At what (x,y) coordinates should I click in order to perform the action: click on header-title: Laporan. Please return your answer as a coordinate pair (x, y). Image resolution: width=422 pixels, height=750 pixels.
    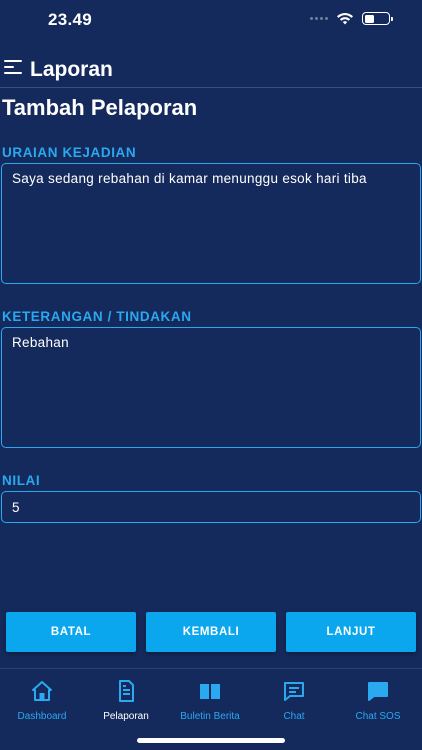
    Looking at the image, I should click on (71, 69).